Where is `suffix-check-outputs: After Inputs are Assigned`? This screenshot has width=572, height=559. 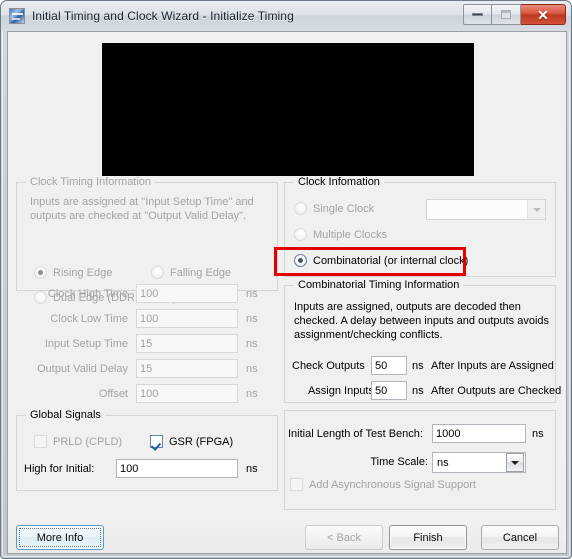 suffix-check-outputs: After Inputs are Assigned is located at coordinates (492, 366).